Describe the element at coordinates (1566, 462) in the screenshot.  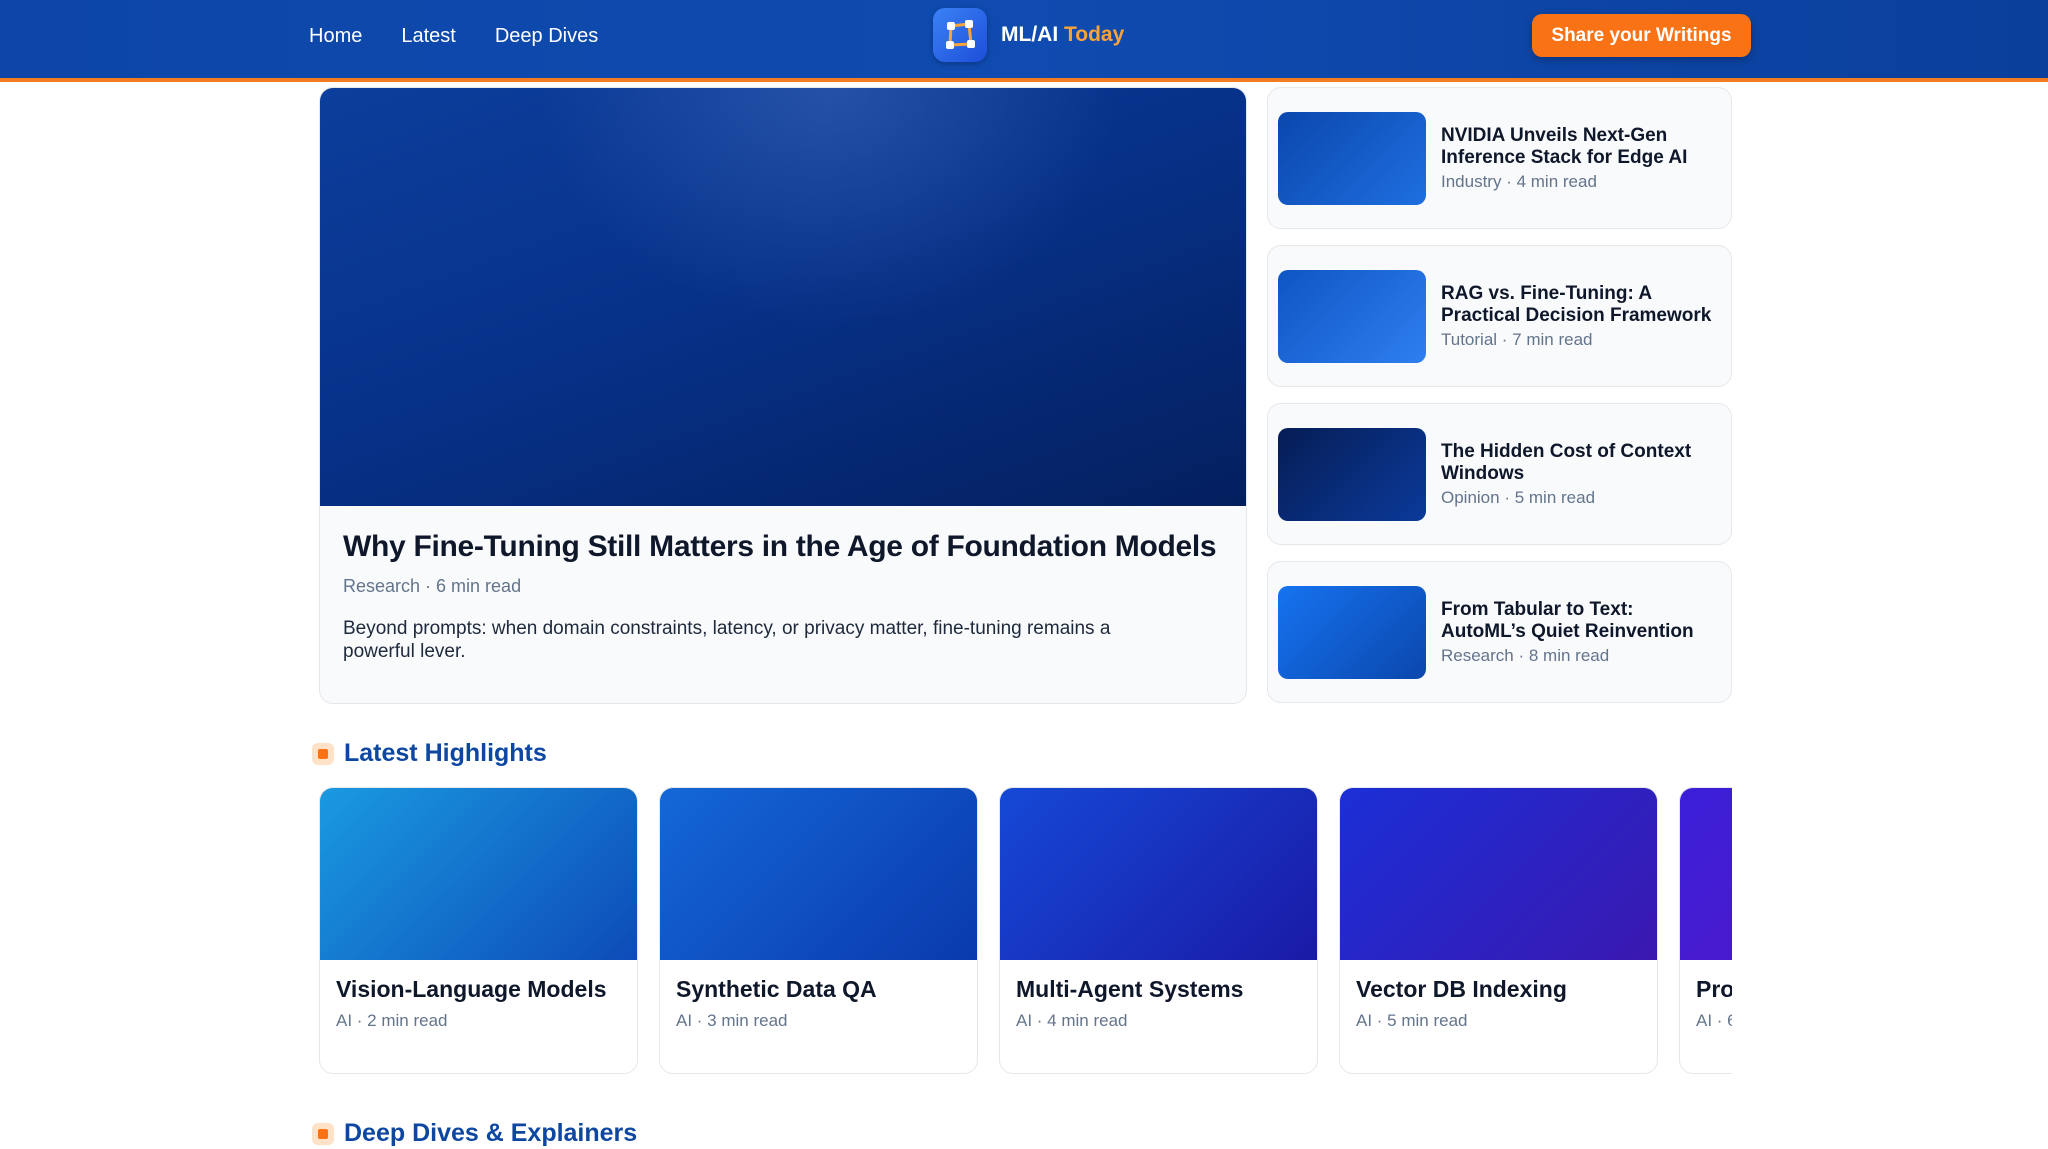
I see `side-article-title: The Hidden Cost of Context Windows` at that location.